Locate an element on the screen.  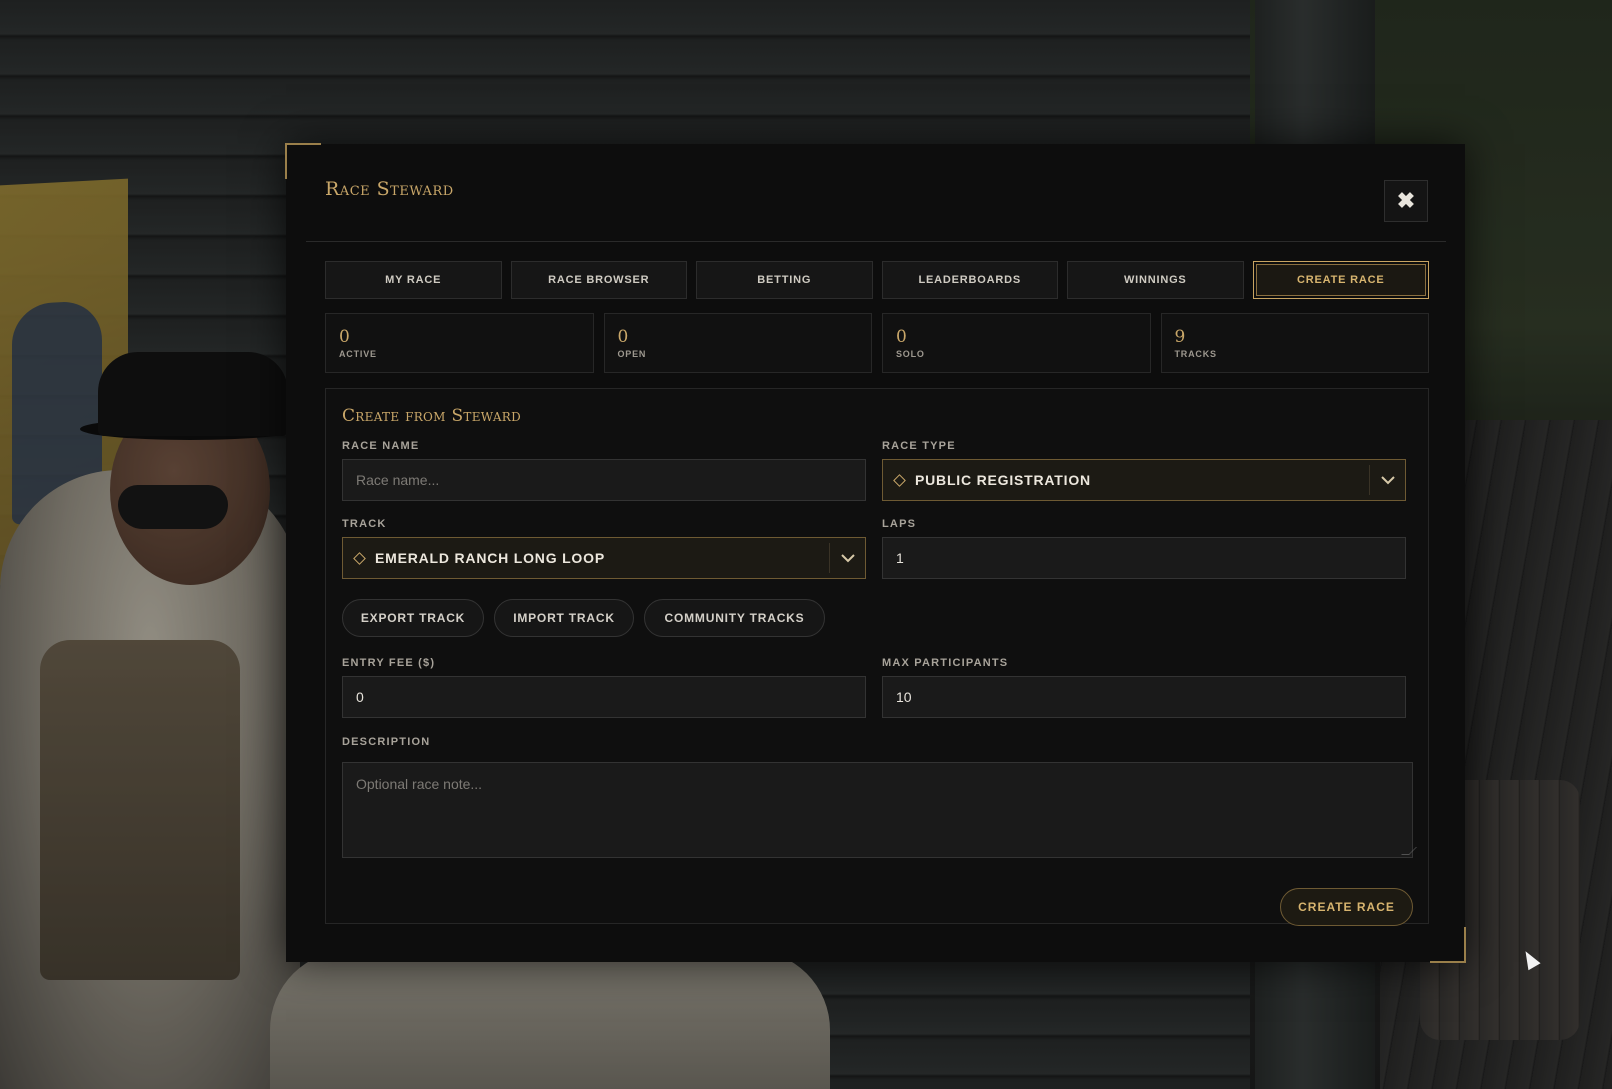
close-button: ✖ is located at coordinates (1406, 201).